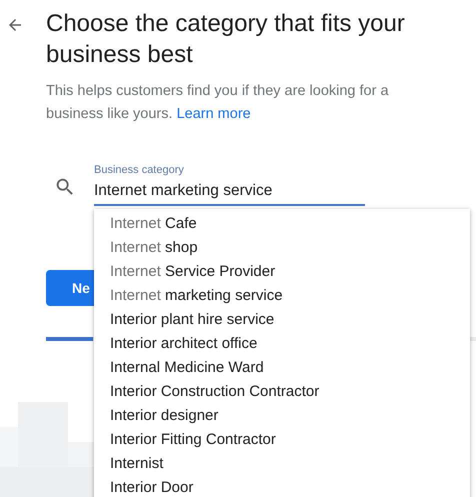 The width and height of the screenshot is (476, 497). Describe the element at coordinates (282, 368) in the screenshot. I see `suggestion-item: Internal Medicine Ward` at that location.